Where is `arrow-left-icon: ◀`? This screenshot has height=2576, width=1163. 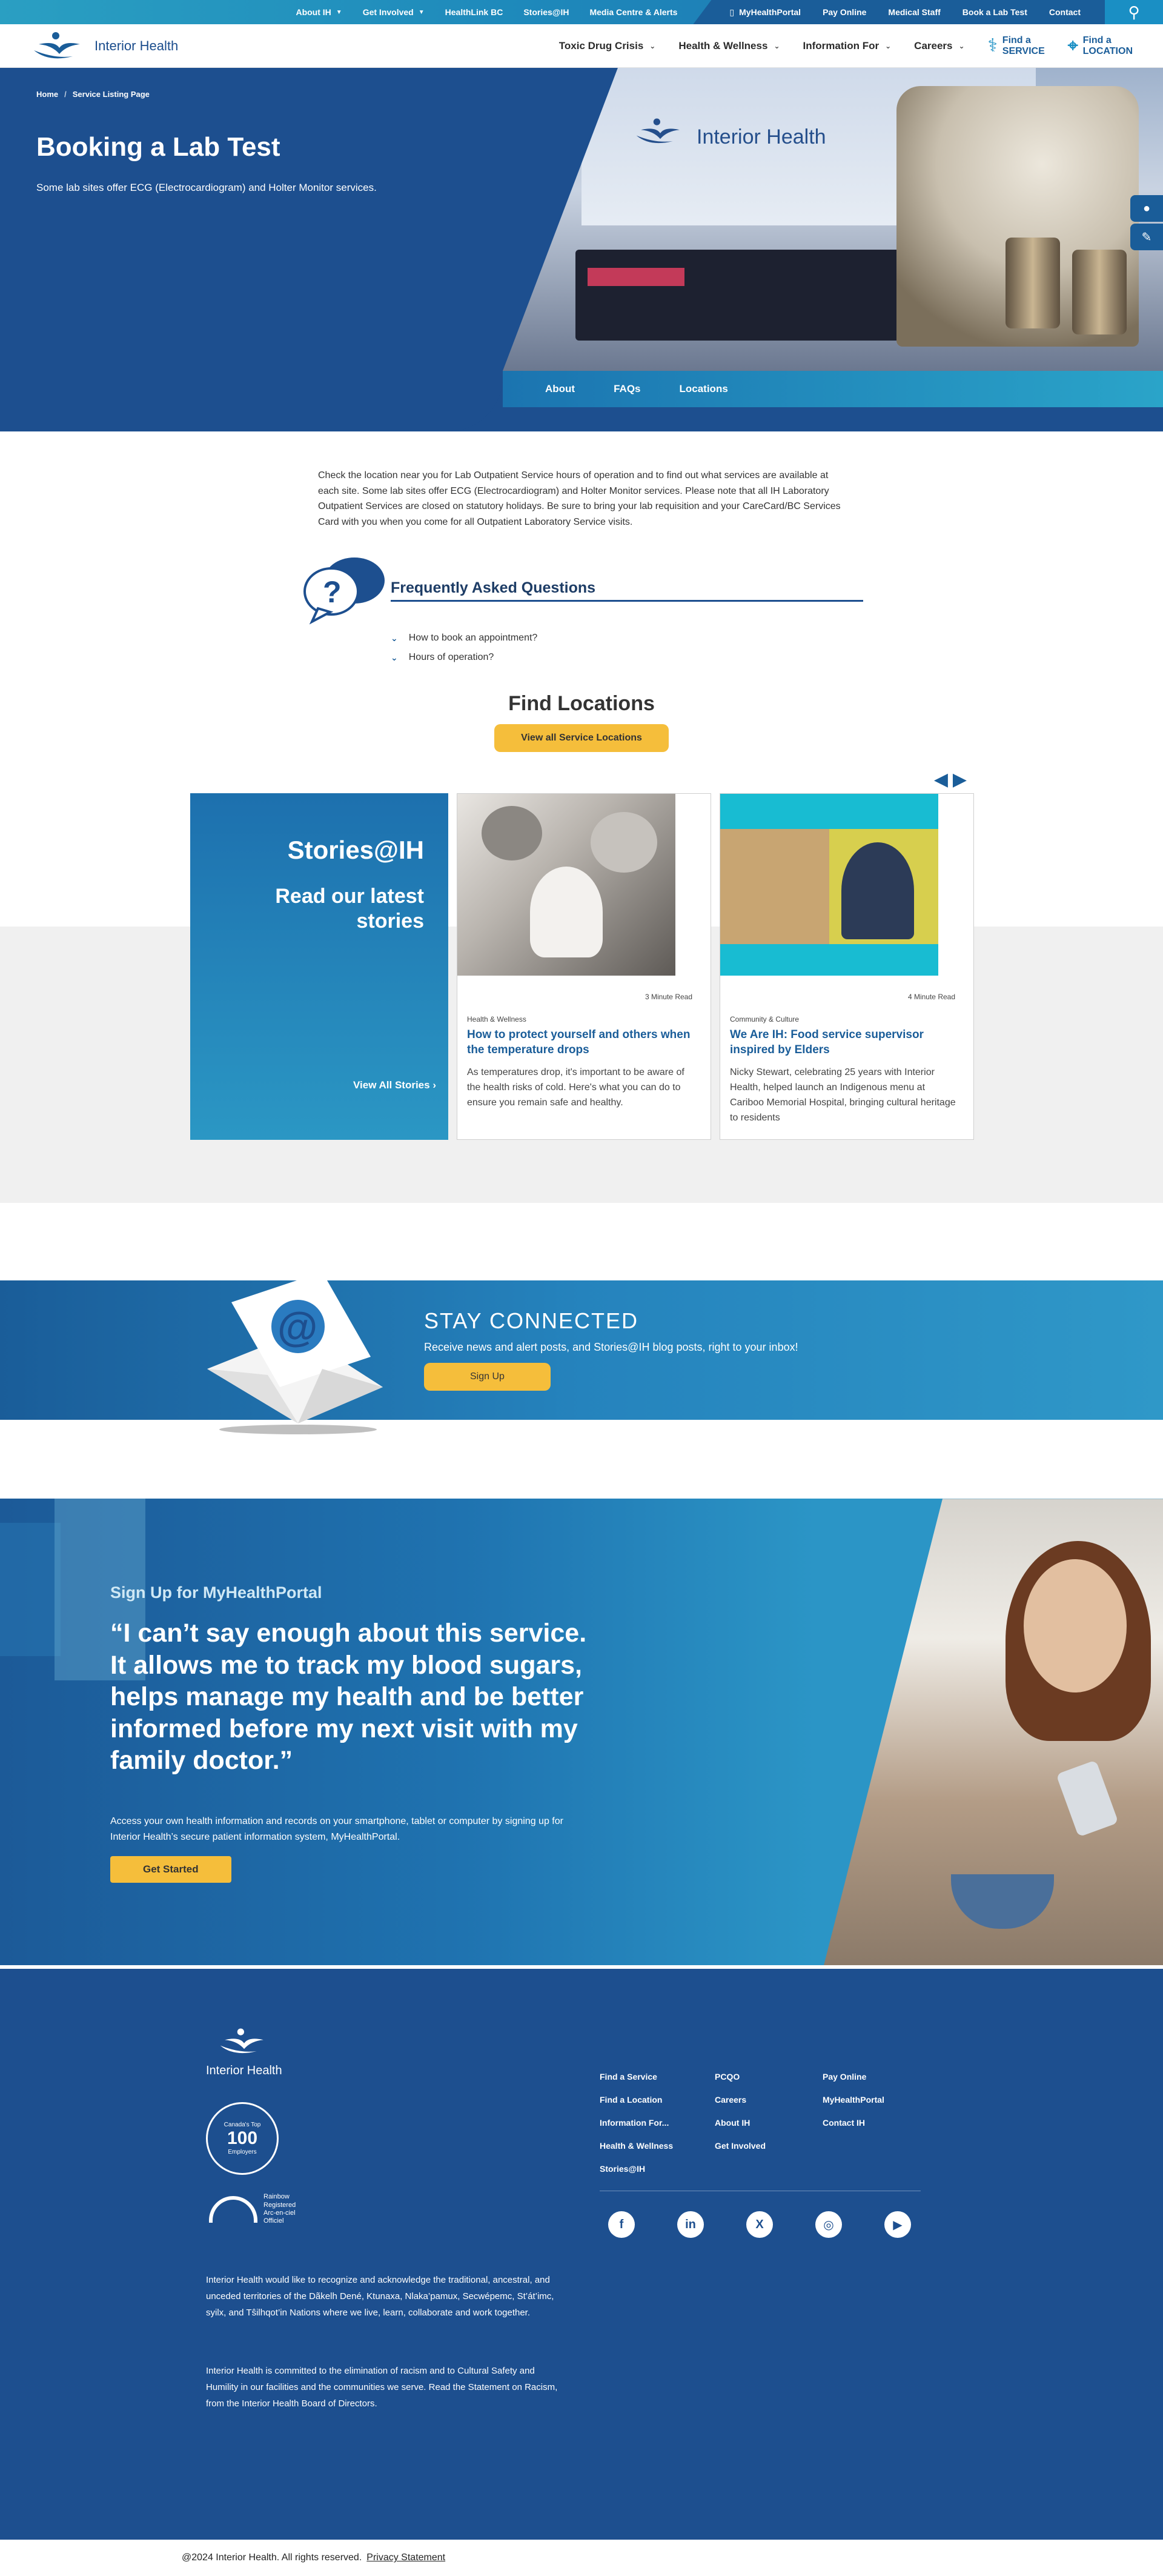 arrow-left-icon: ◀ is located at coordinates (941, 779).